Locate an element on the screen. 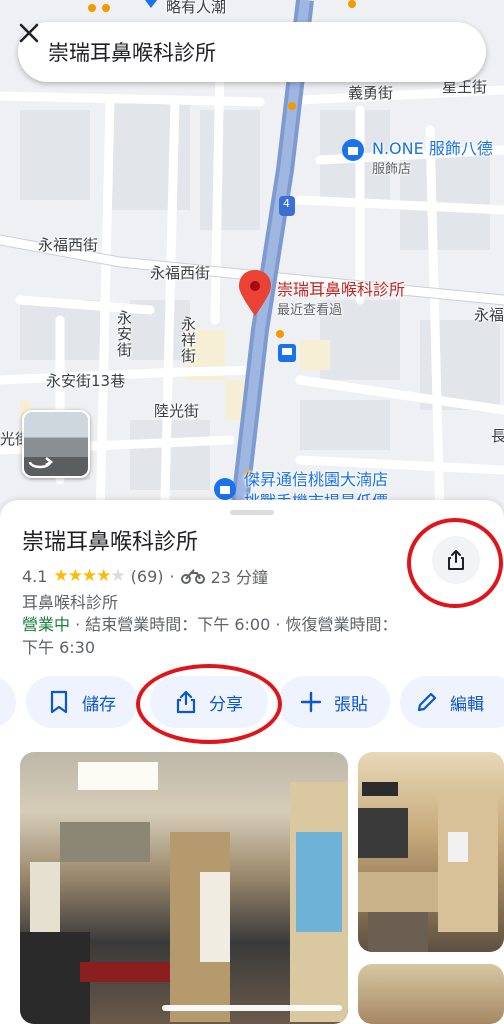  review-count: (69) is located at coordinates (147, 576).